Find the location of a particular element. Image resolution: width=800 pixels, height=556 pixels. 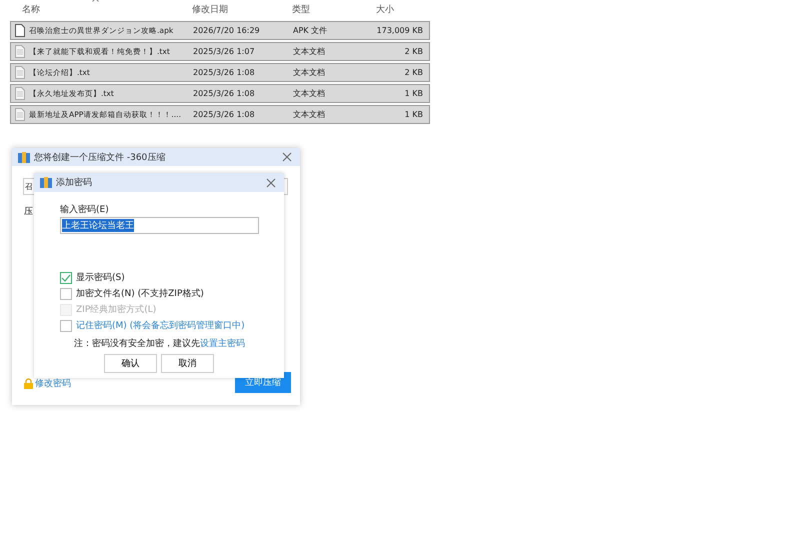

dialog-title: 添加密码 is located at coordinates (74, 182).